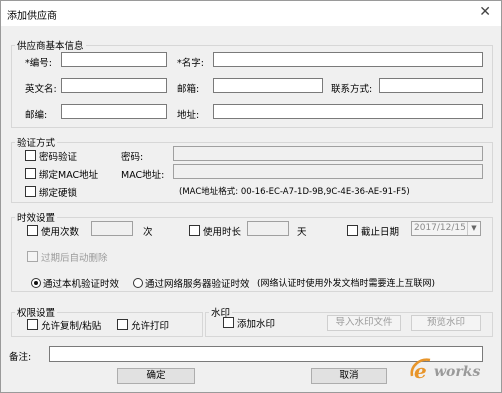 The height and width of the screenshot is (393, 502). I want to click on use-duration-label: 使用时长, so click(222, 232).